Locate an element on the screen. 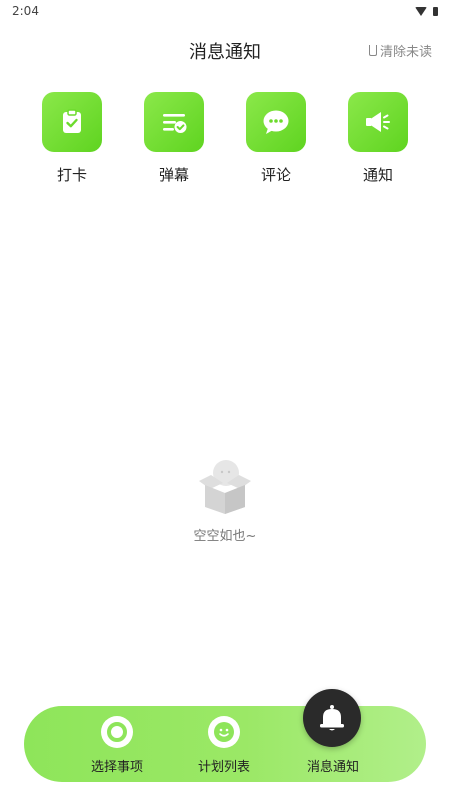  chat-bubble-icon is located at coordinates (276, 122).